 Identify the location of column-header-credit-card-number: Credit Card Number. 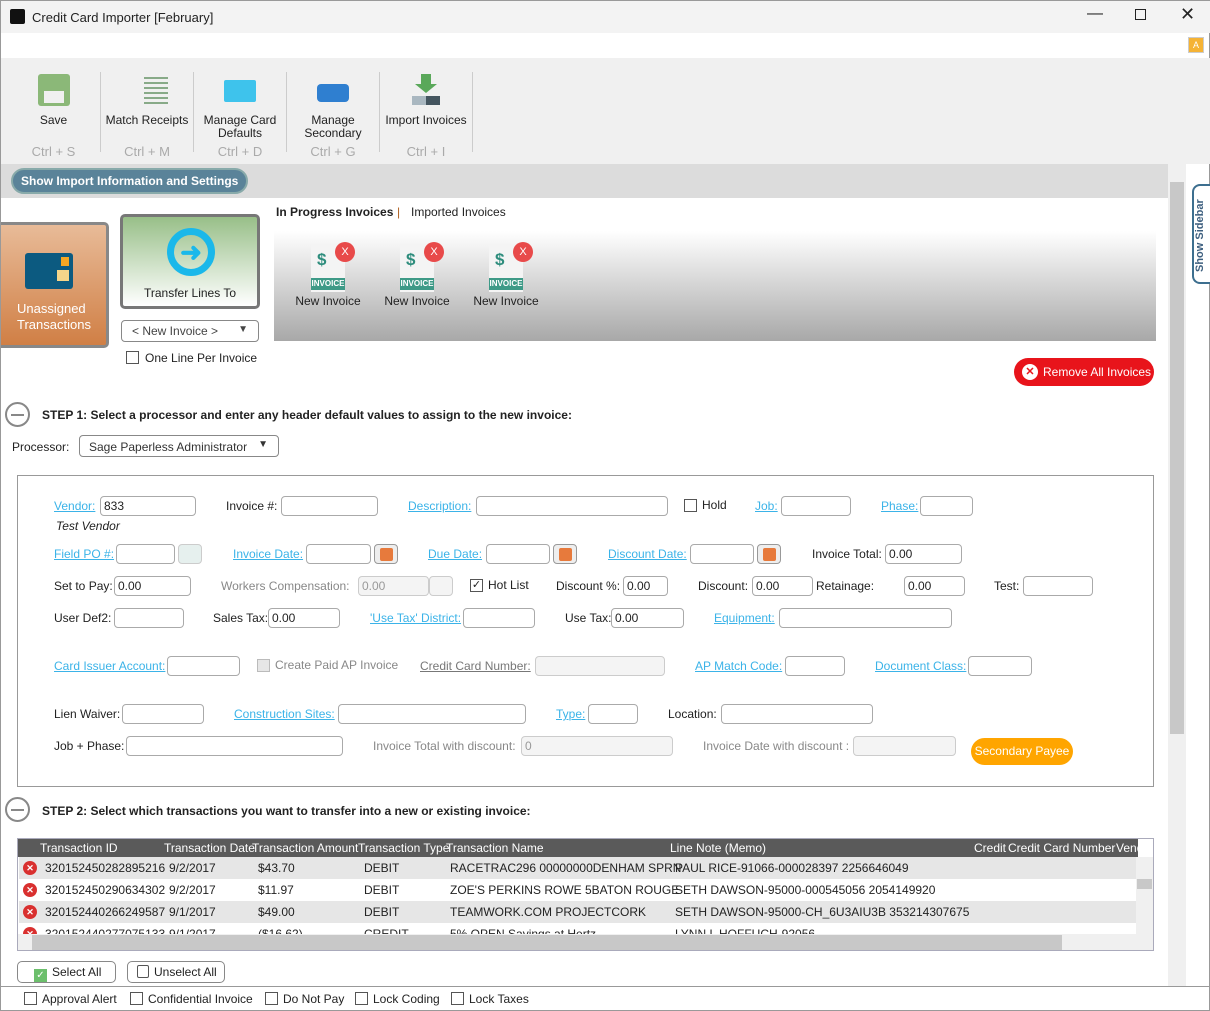
(1061, 848).